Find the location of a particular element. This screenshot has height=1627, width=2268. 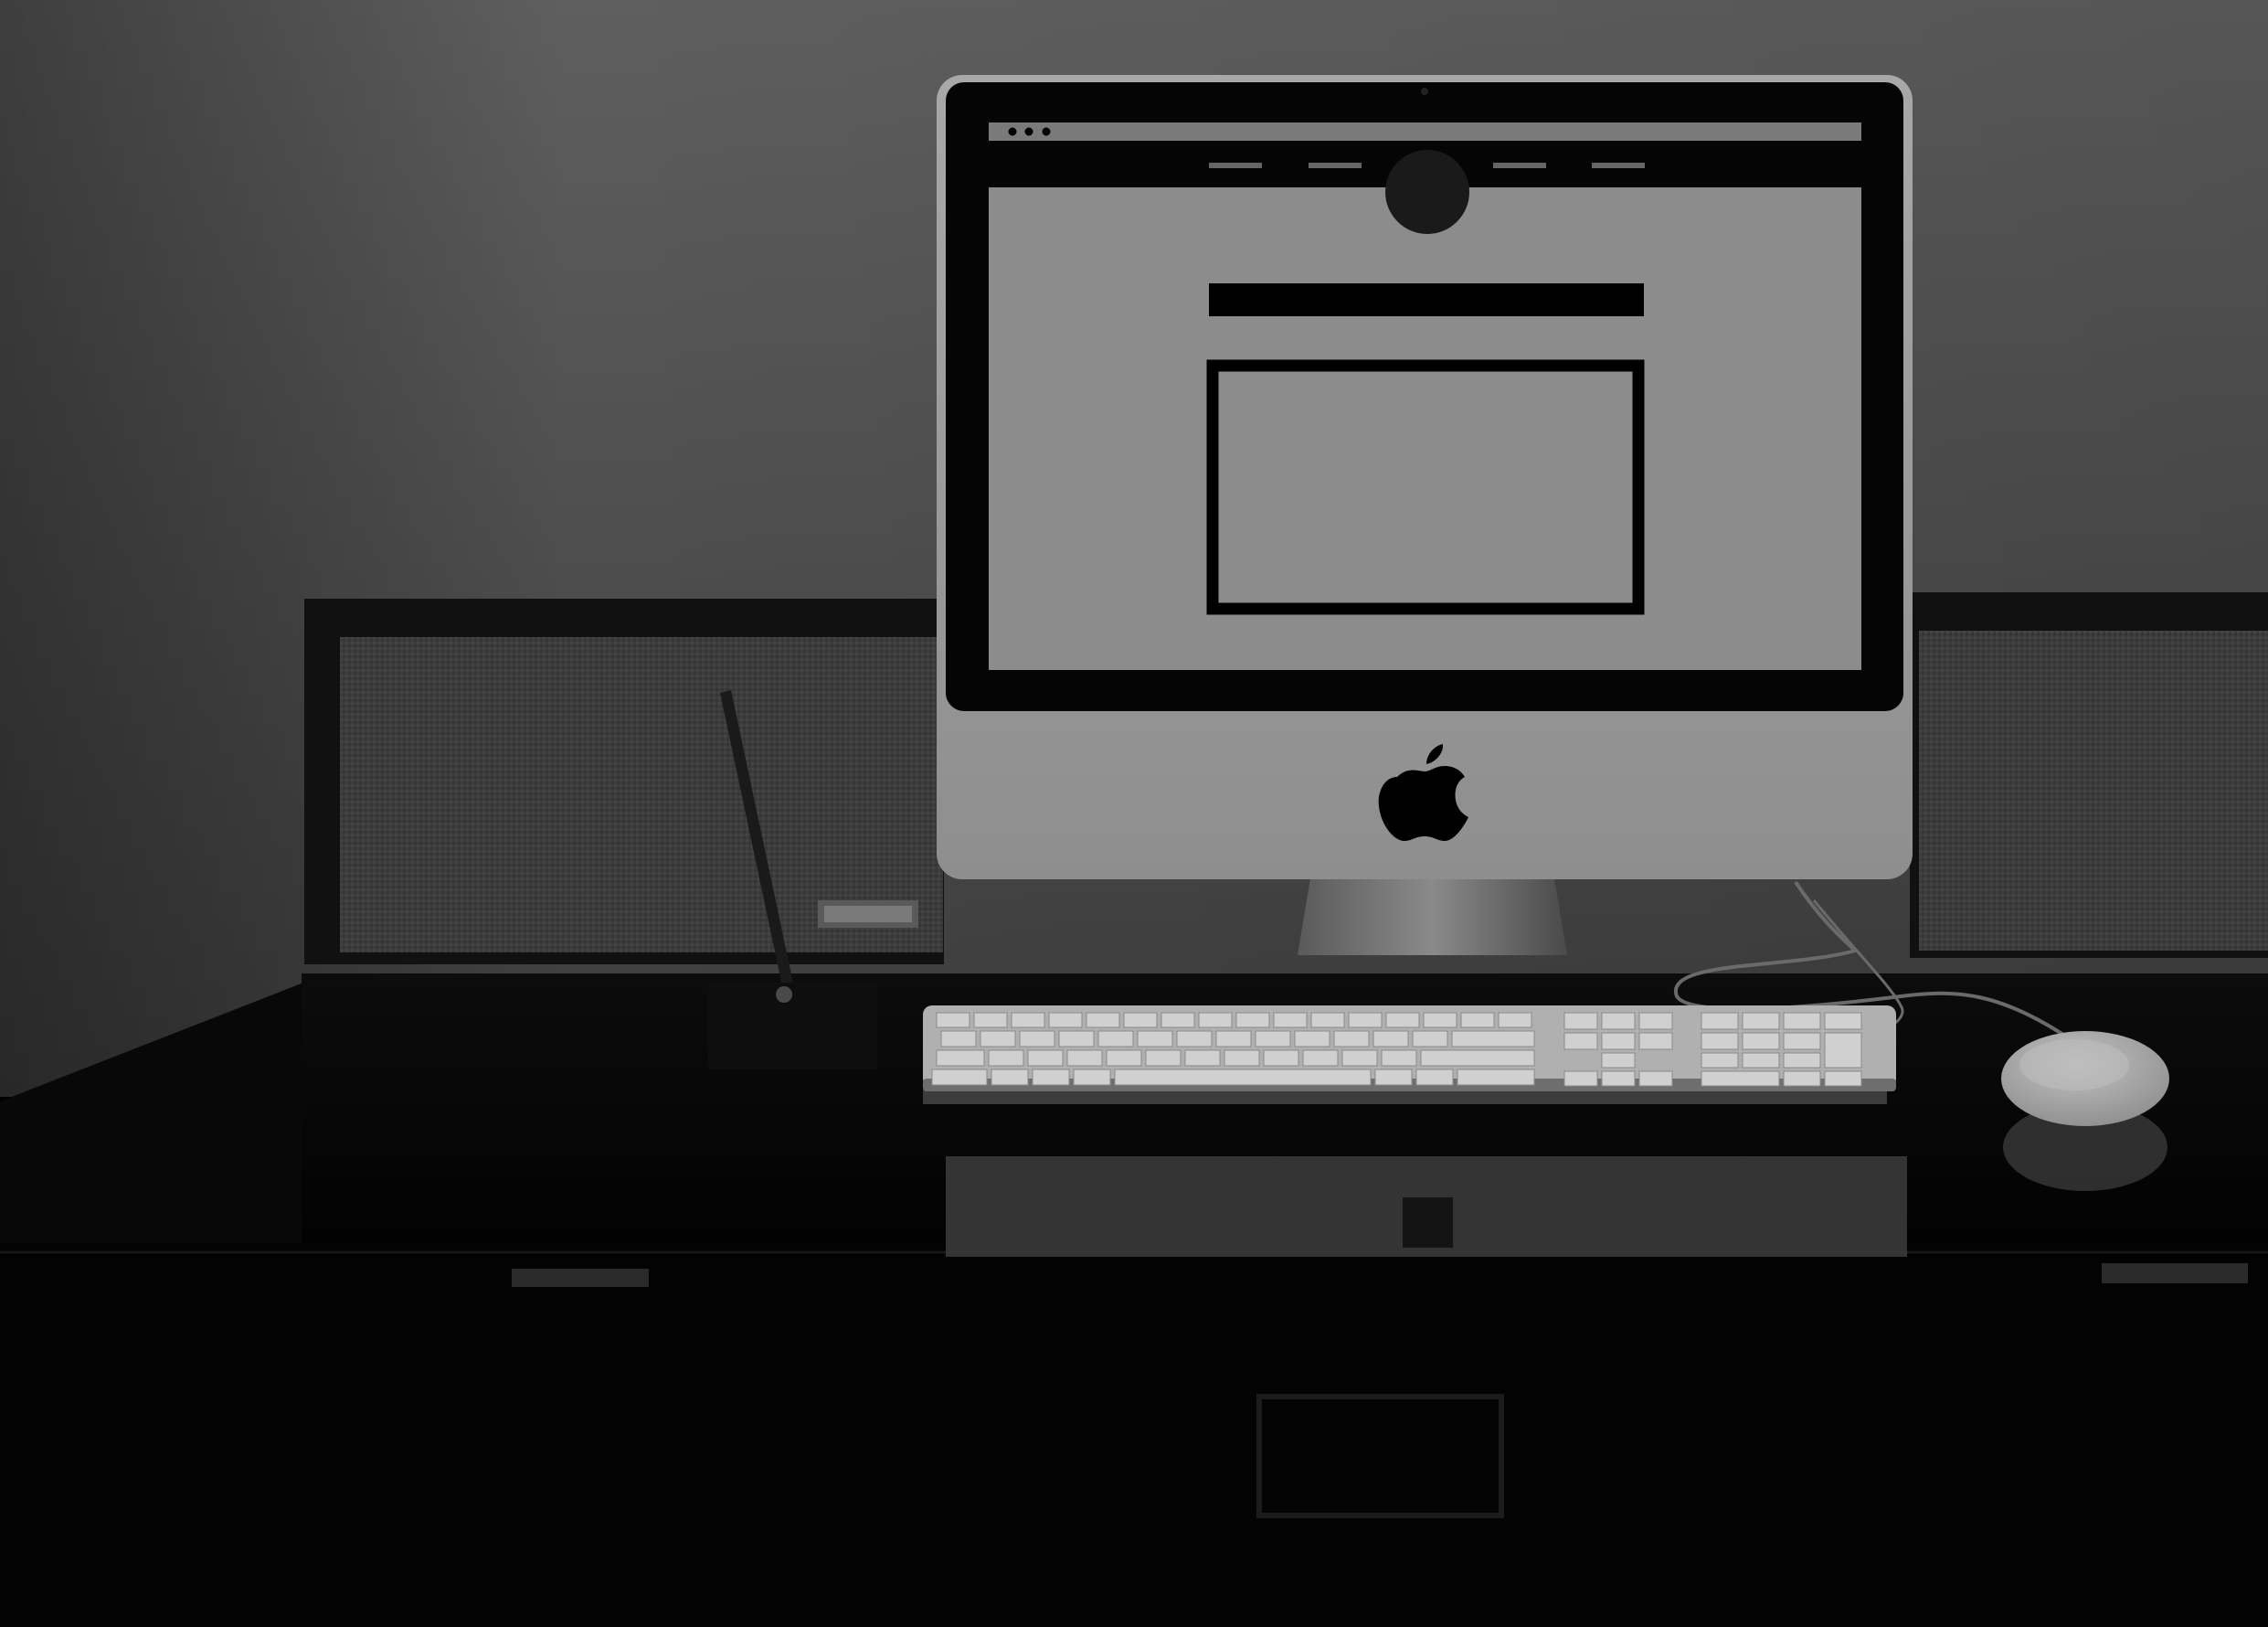

heading-bar is located at coordinates (1426, 299).